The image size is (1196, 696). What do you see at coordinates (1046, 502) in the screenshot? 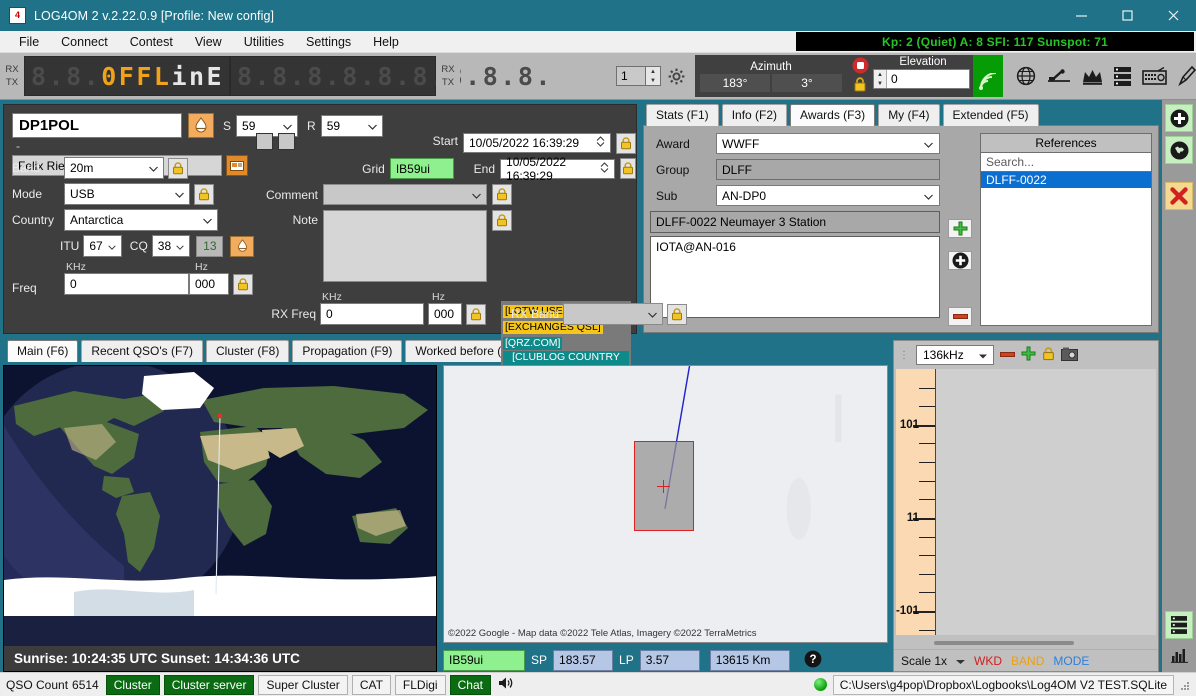
I see `bandscope-canvas` at bounding box center [1046, 502].